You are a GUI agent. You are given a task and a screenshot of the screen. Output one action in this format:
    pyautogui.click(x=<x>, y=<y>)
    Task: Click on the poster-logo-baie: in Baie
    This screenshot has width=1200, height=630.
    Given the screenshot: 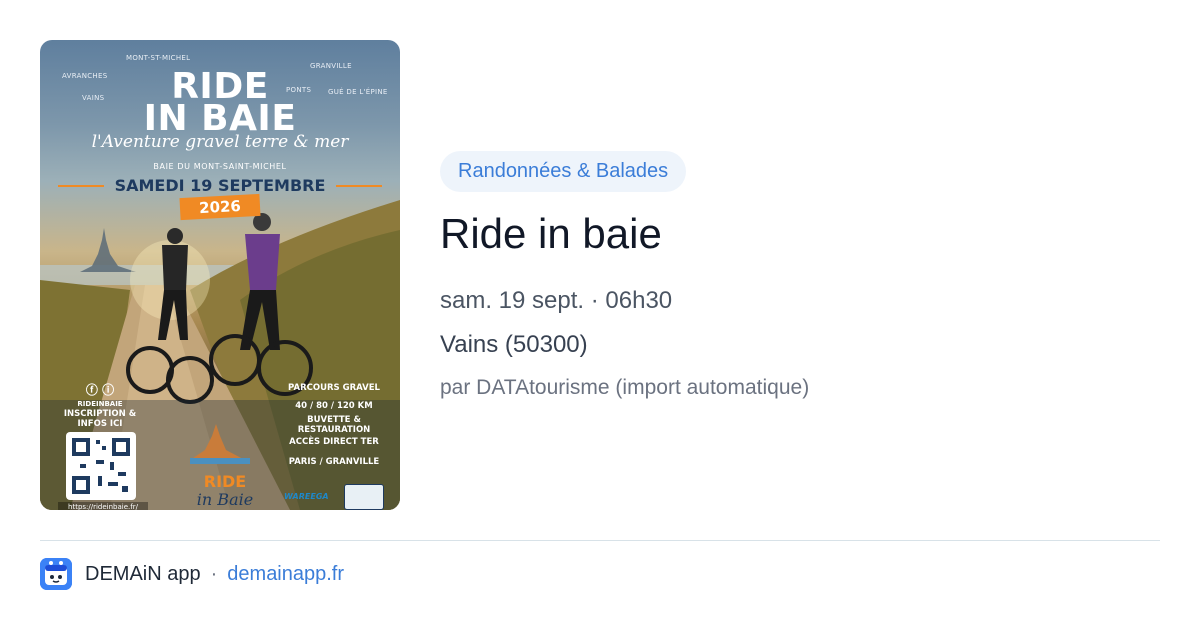 What is the action you would take?
    pyautogui.click(x=225, y=499)
    